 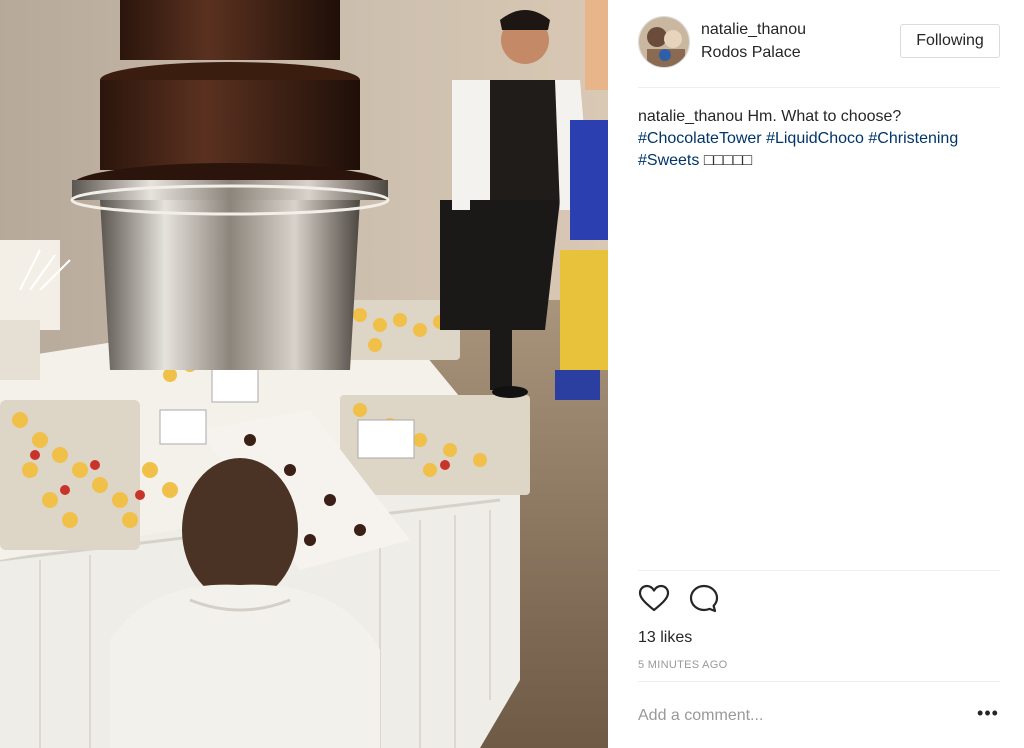 What do you see at coordinates (665, 638) in the screenshot?
I see `likes-count: 13 likes` at bounding box center [665, 638].